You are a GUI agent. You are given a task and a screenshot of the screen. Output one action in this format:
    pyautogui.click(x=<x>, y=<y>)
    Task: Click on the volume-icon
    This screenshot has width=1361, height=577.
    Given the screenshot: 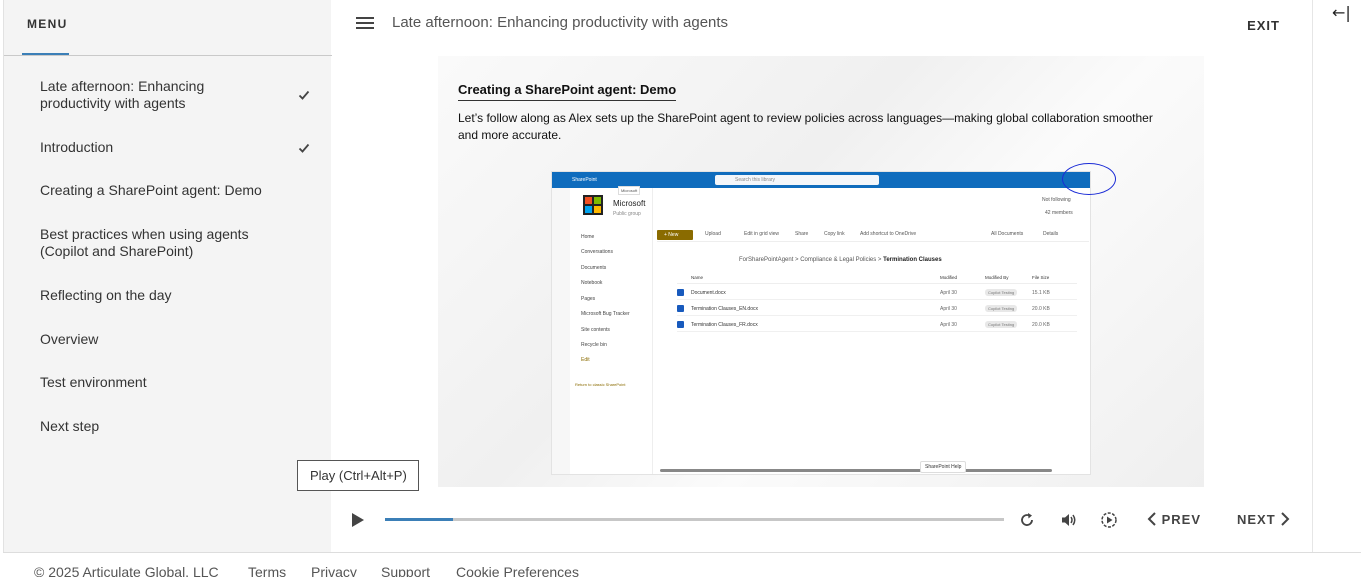 What is the action you would take?
    pyautogui.click(x=1069, y=520)
    